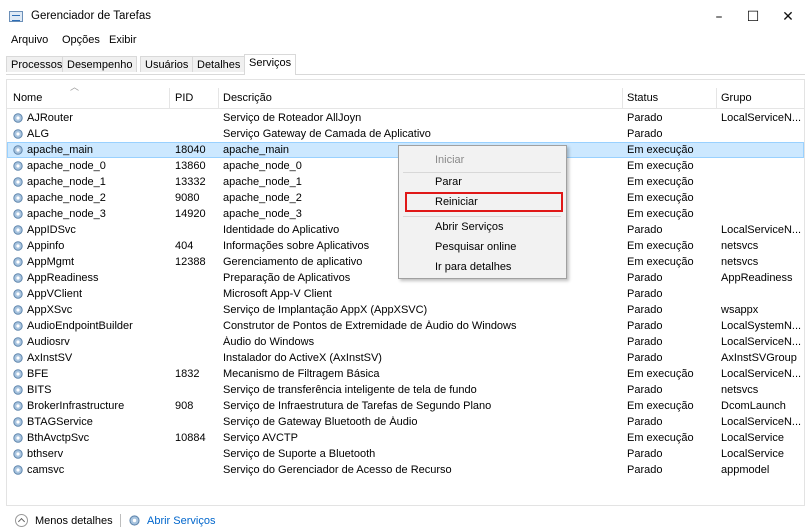 This screenshot has width=811, height=531. Describe the element at coordinates (247, 98) in the screenshot. I see `column-descricao: Descrição` at that location.